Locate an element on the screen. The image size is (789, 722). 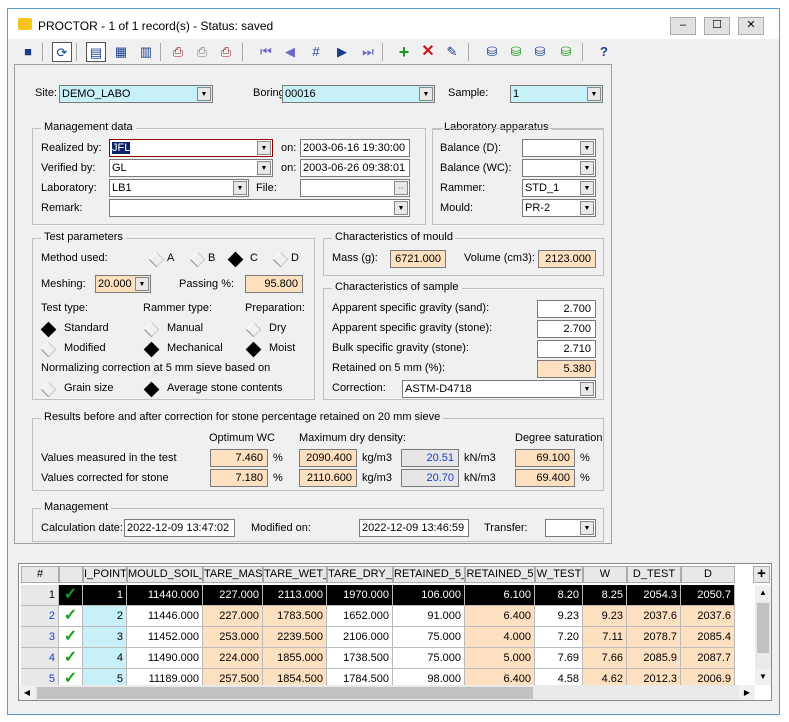
column-header: W is located at coordinates (605, 574).